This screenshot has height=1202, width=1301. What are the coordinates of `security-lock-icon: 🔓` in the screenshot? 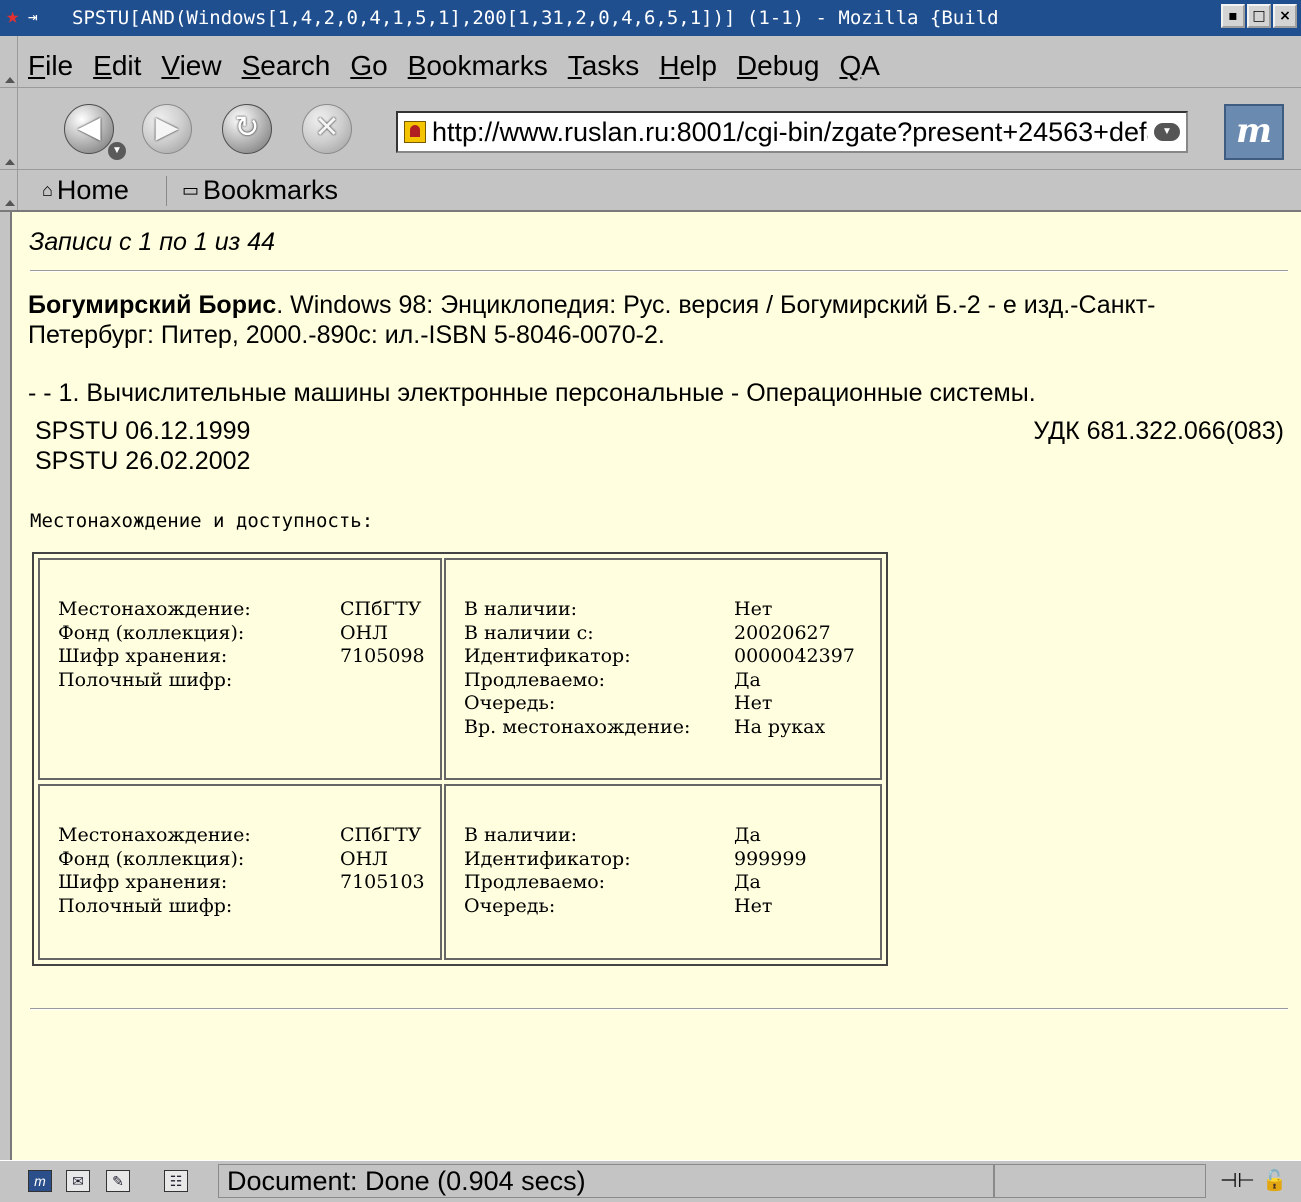 It's located at (1274, 1181).